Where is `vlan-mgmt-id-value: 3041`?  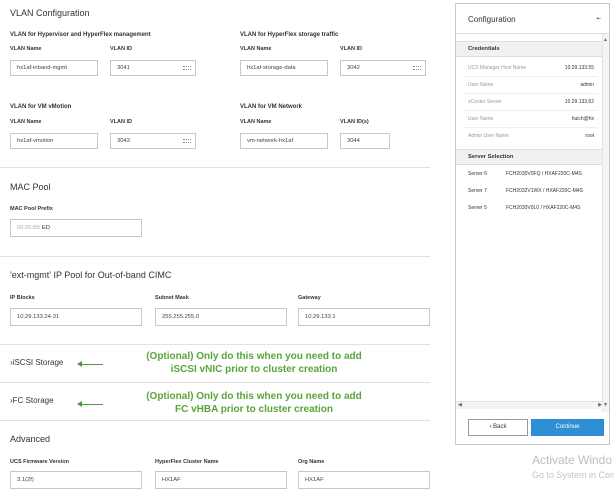 vlan-mgmt-id-value: 3041 is located at coordinates (123, 68).